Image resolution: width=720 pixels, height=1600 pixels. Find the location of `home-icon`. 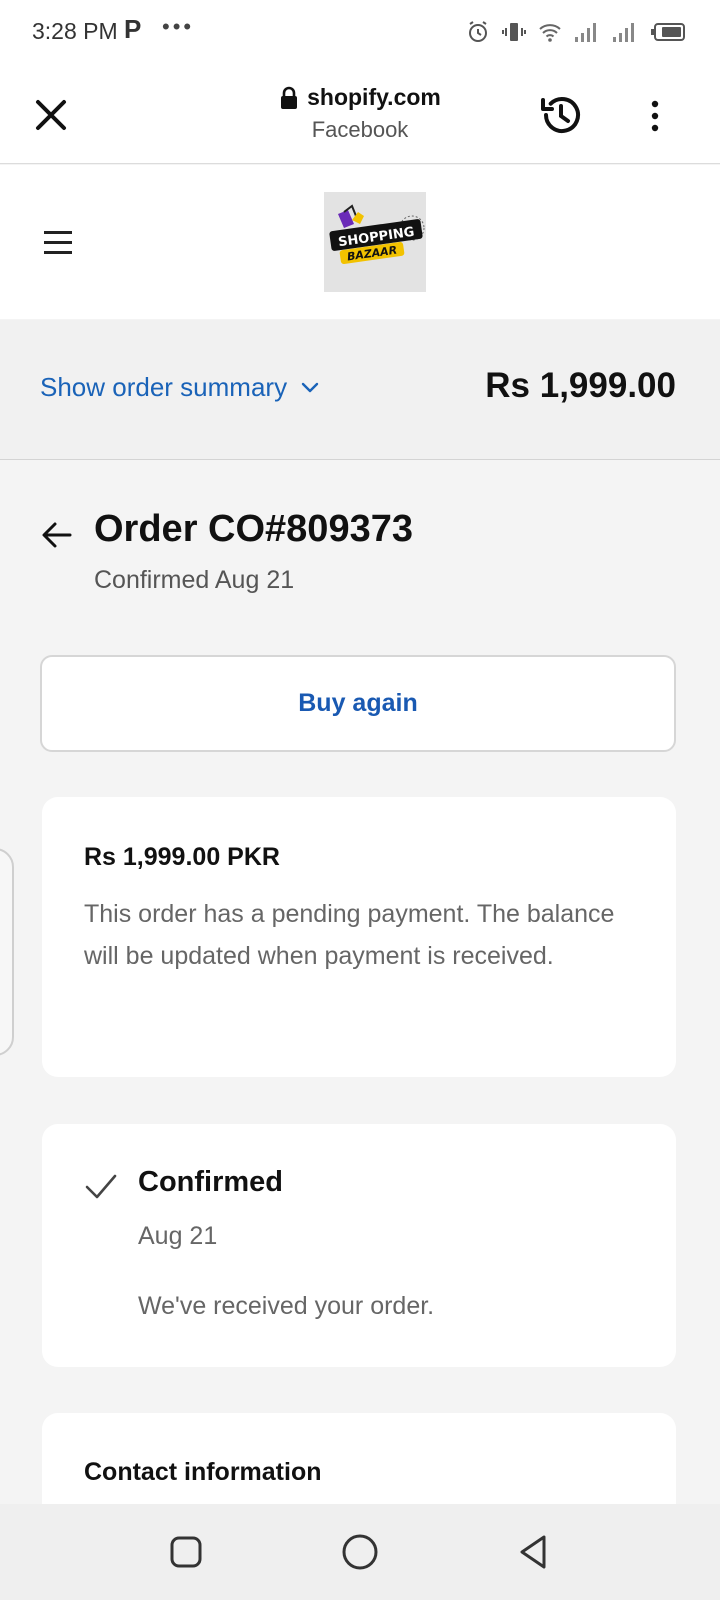

home-icon is located at coordinates (360, 1552).